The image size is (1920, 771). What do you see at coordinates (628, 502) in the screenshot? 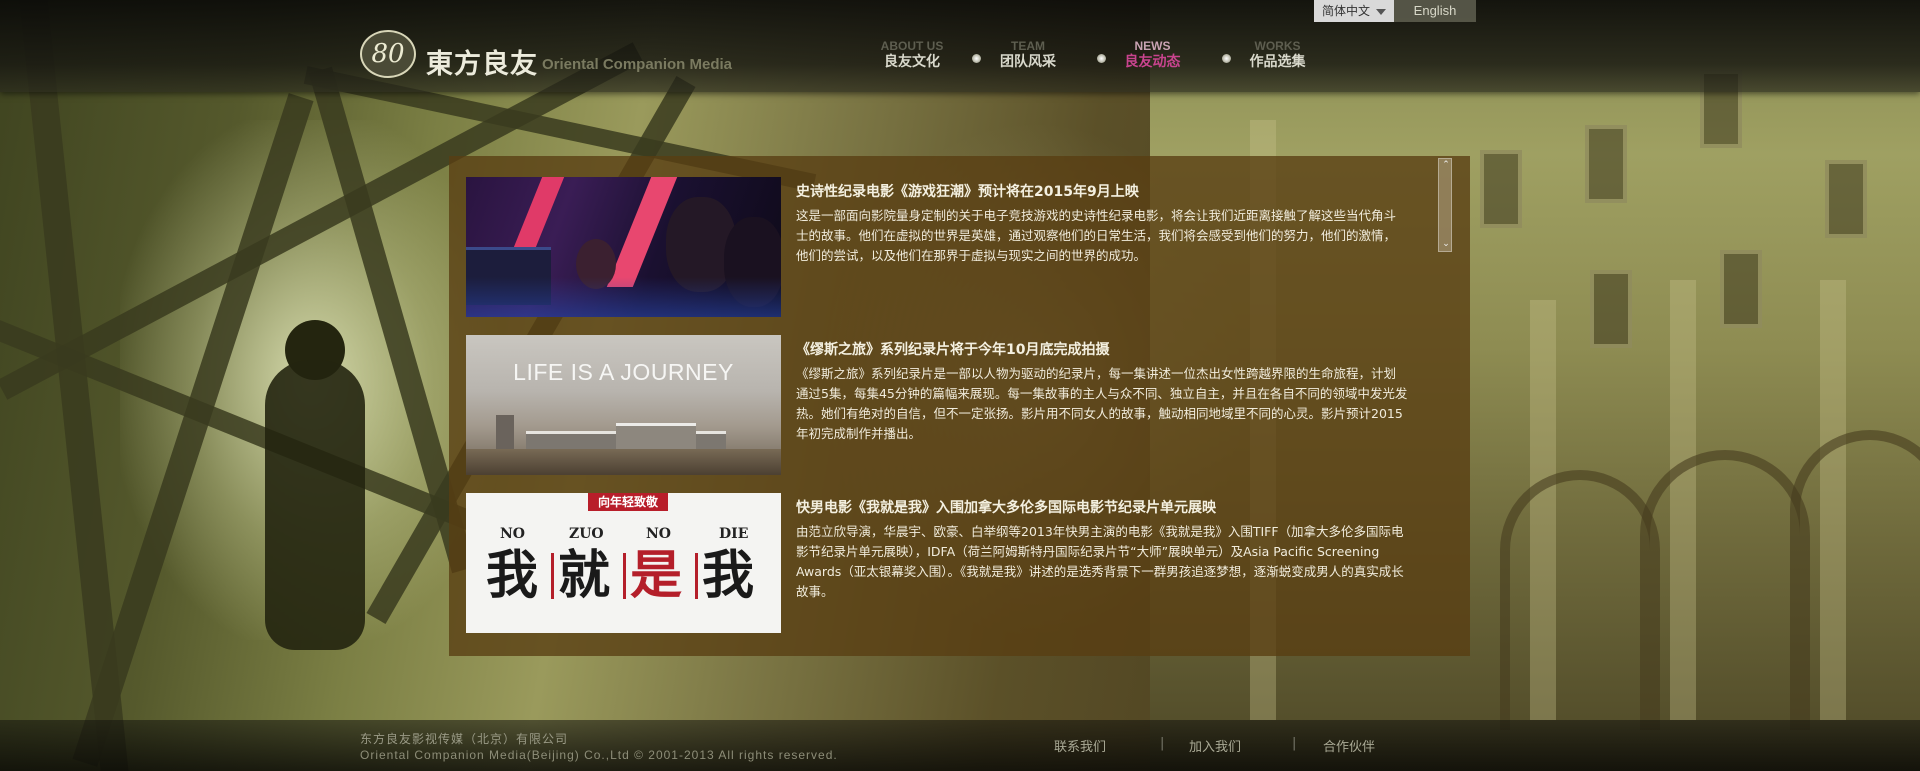
I see `poster-banner: 向年轻致敬` at bounding box center [628, 502].